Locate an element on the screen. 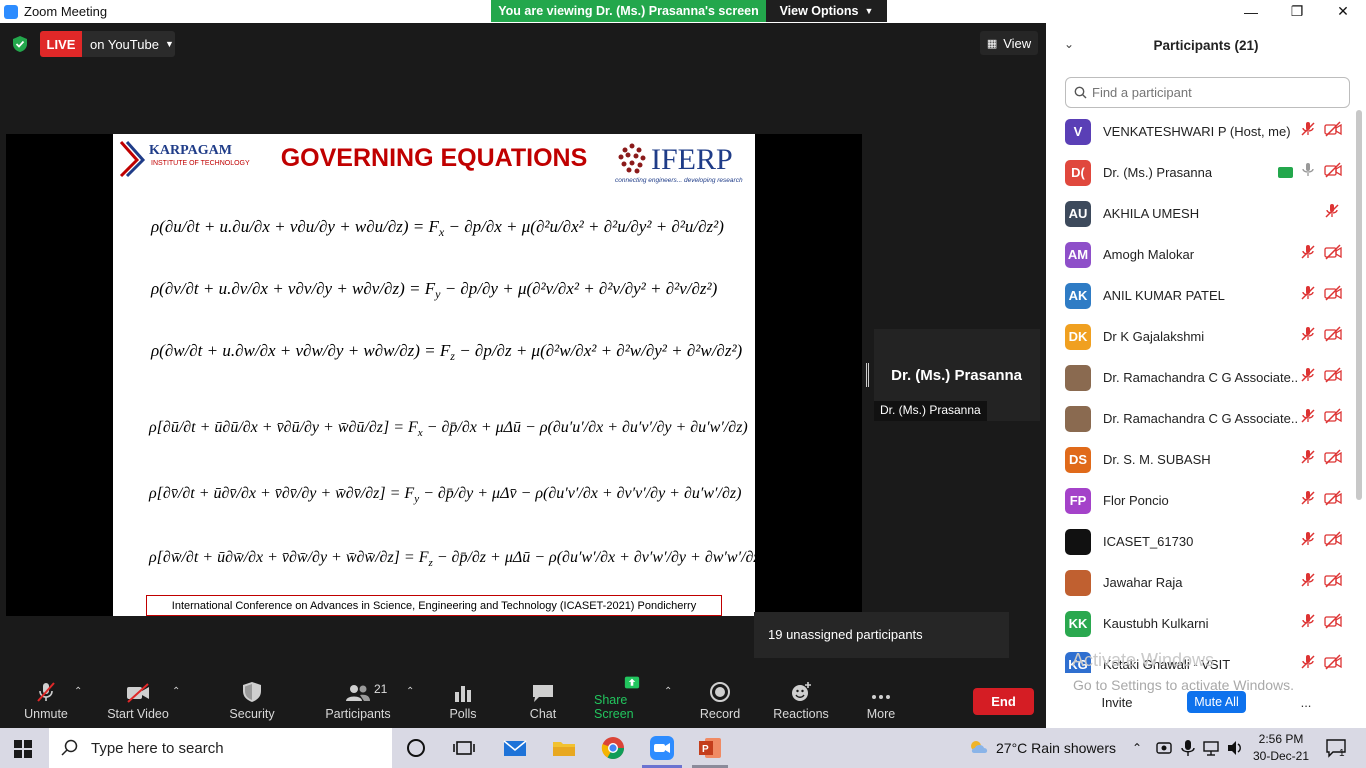  participant-row: DK Dr K Gajalakshmi is located at coordinates (1201, 336).